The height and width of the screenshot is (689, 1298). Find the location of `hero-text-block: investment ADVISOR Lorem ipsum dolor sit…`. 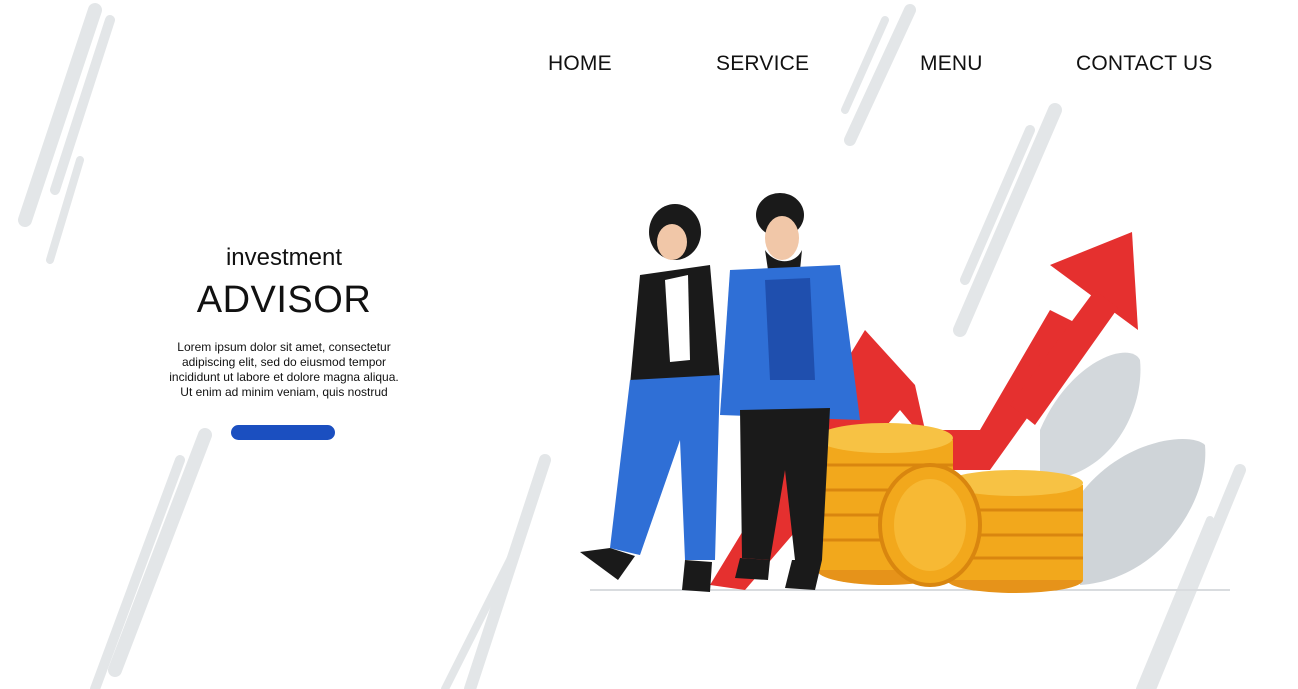

hero-text-block: investment ADVISOR Lorem ipsum dolor sit… is located at coordinates (284, 320).